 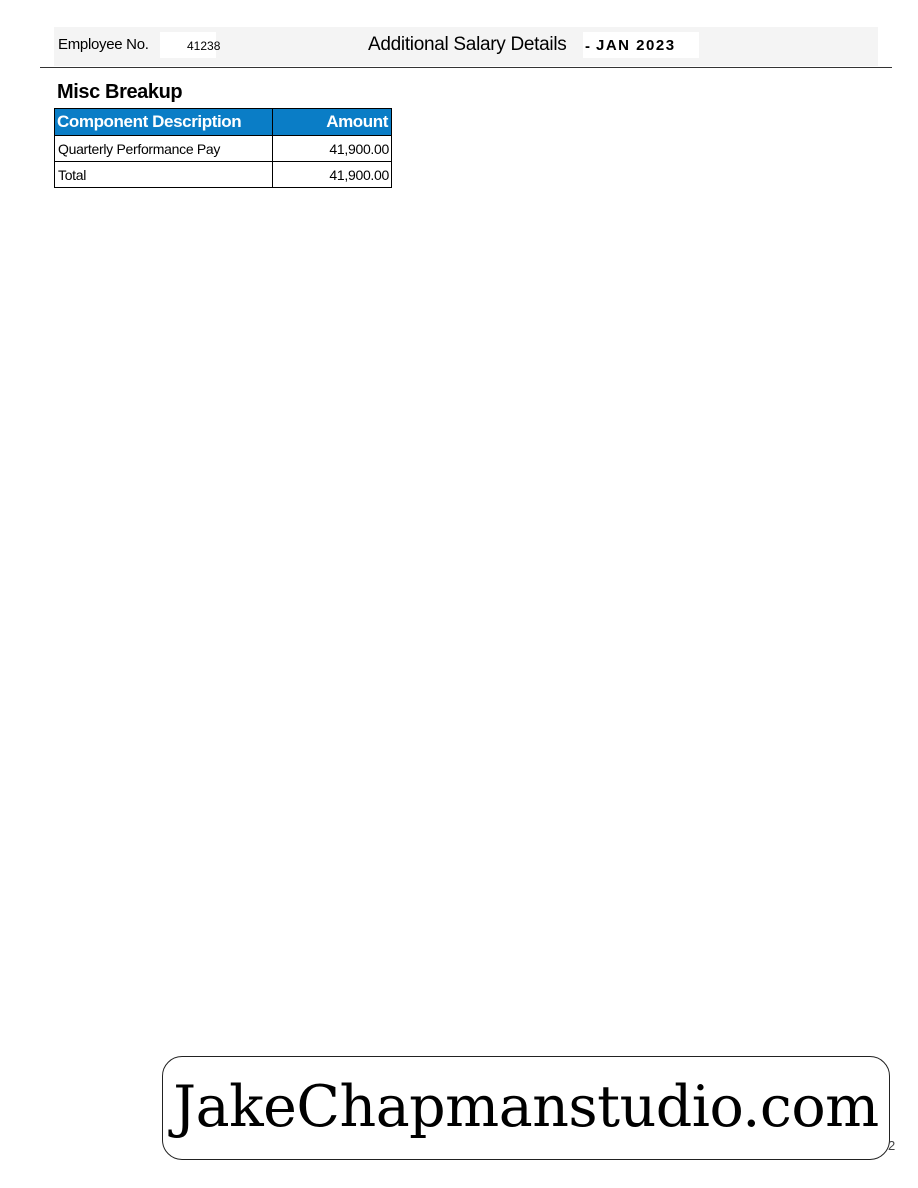 I want to click on total-label-cell: Total, so click(x=163, y=174).